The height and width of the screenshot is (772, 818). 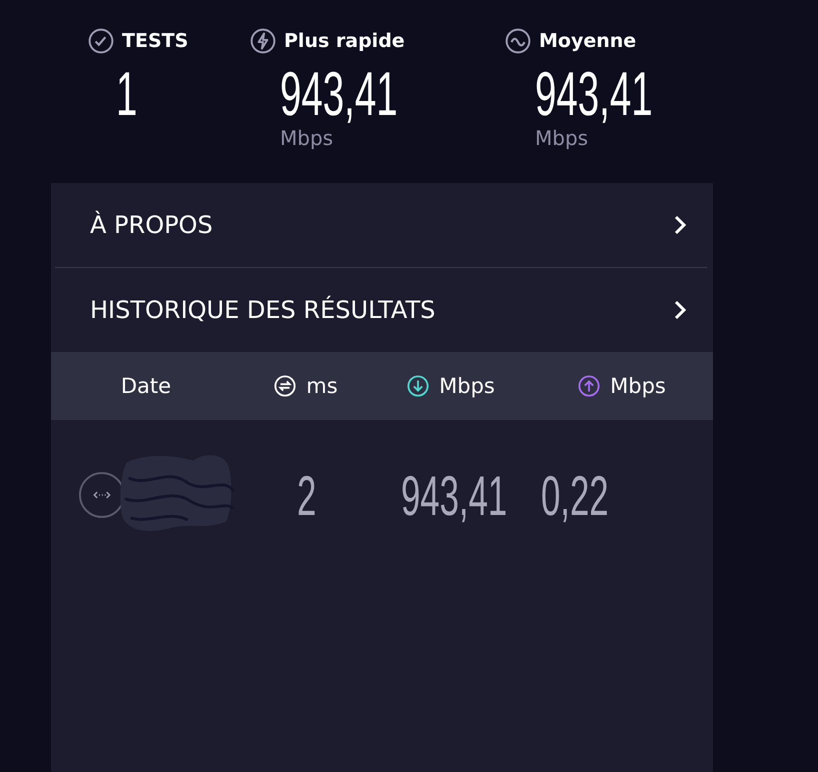 I want to click on check-icon, so click(x=101, y=41).